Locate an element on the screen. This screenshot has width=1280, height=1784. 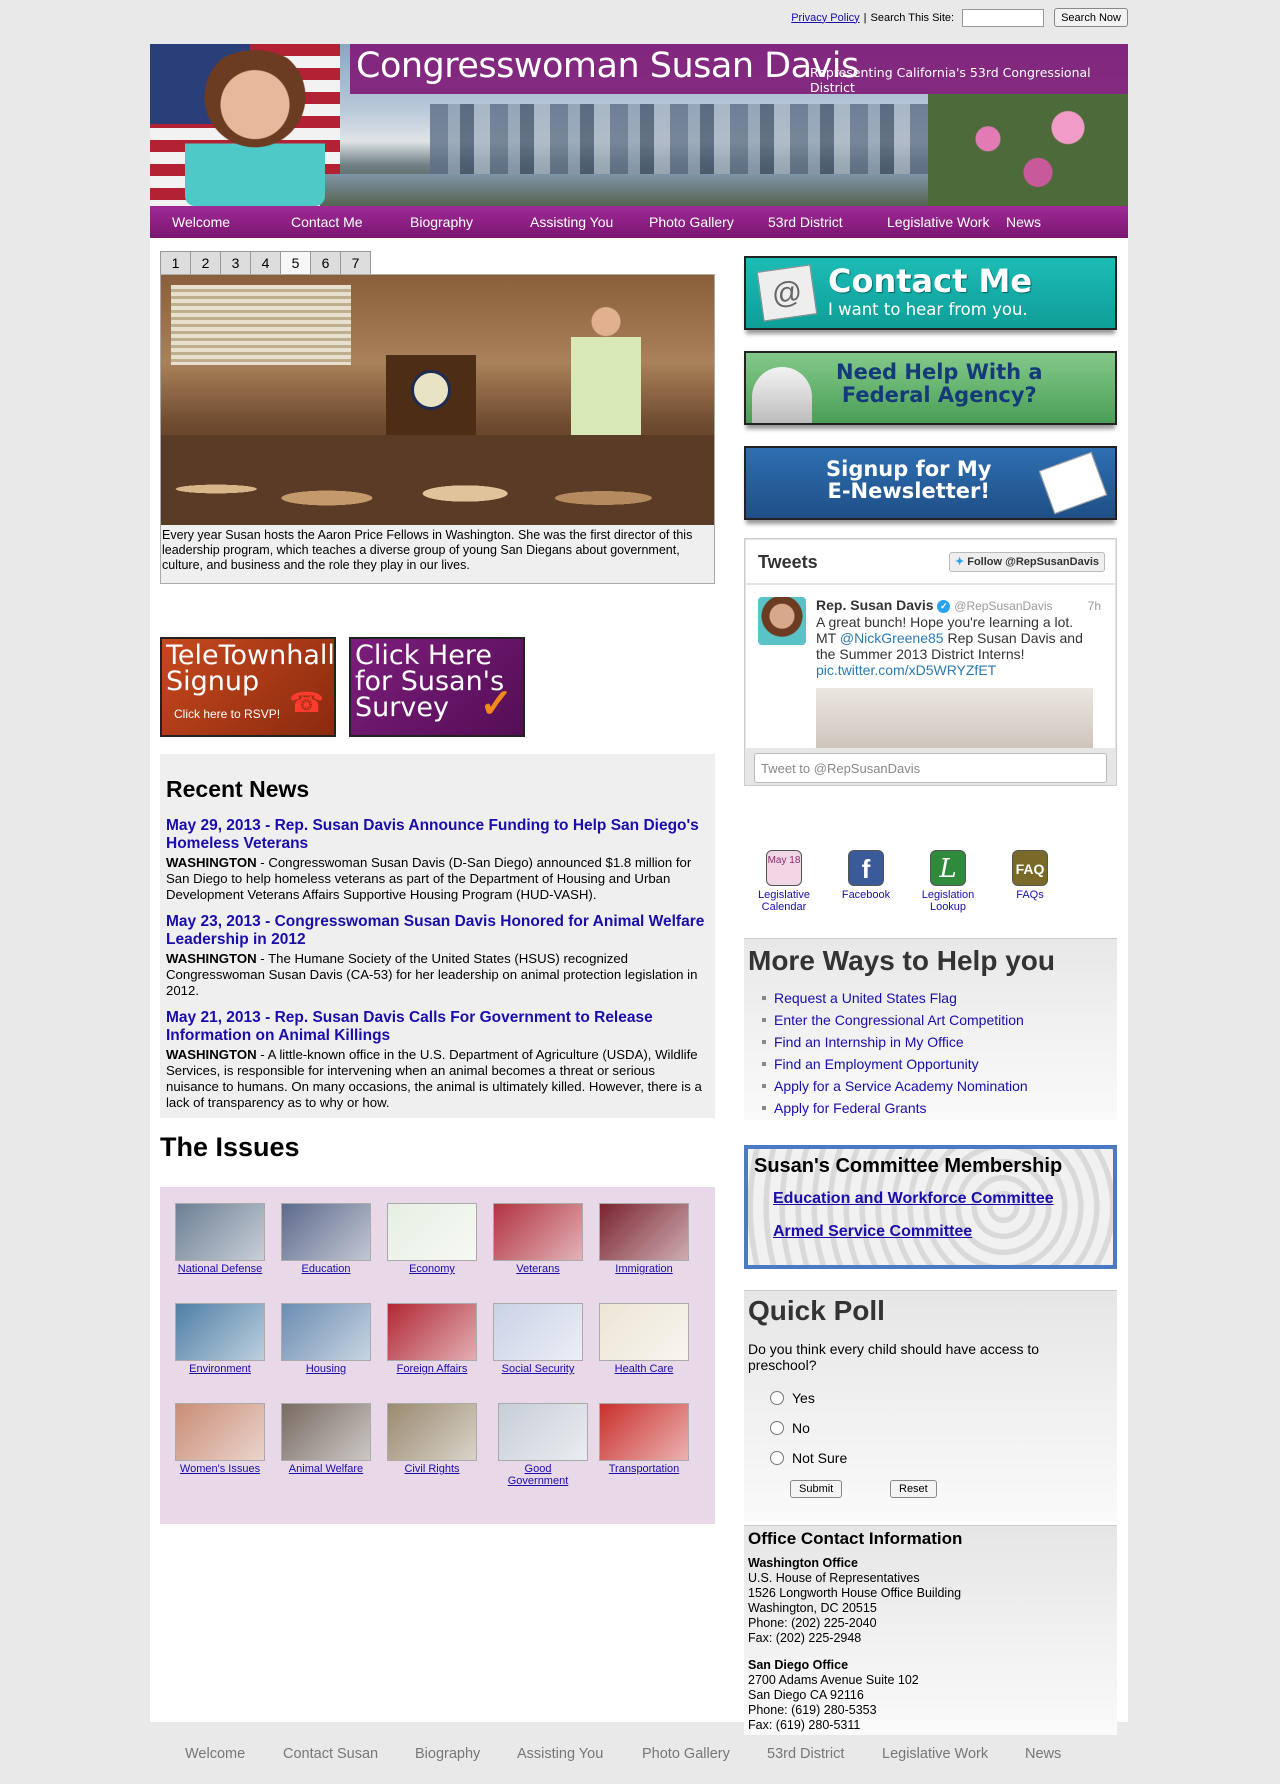
news-dateline: WASHINGTON is located at coordinates (211, 1054).